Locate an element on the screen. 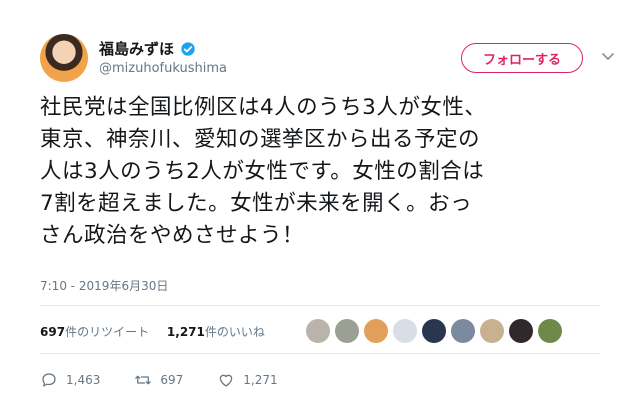 The image size is (620, 413). retweet-stat: 697件のリツイート is located at coordinates (94, 332).